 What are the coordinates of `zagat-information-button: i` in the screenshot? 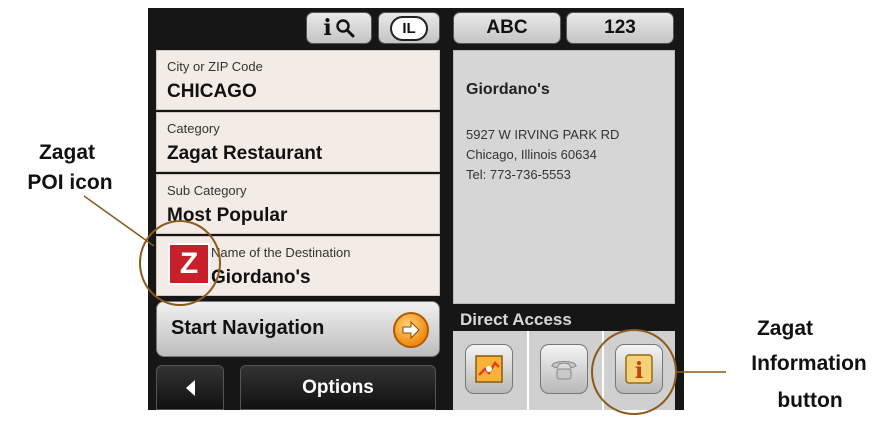 It's located at (639, 369).